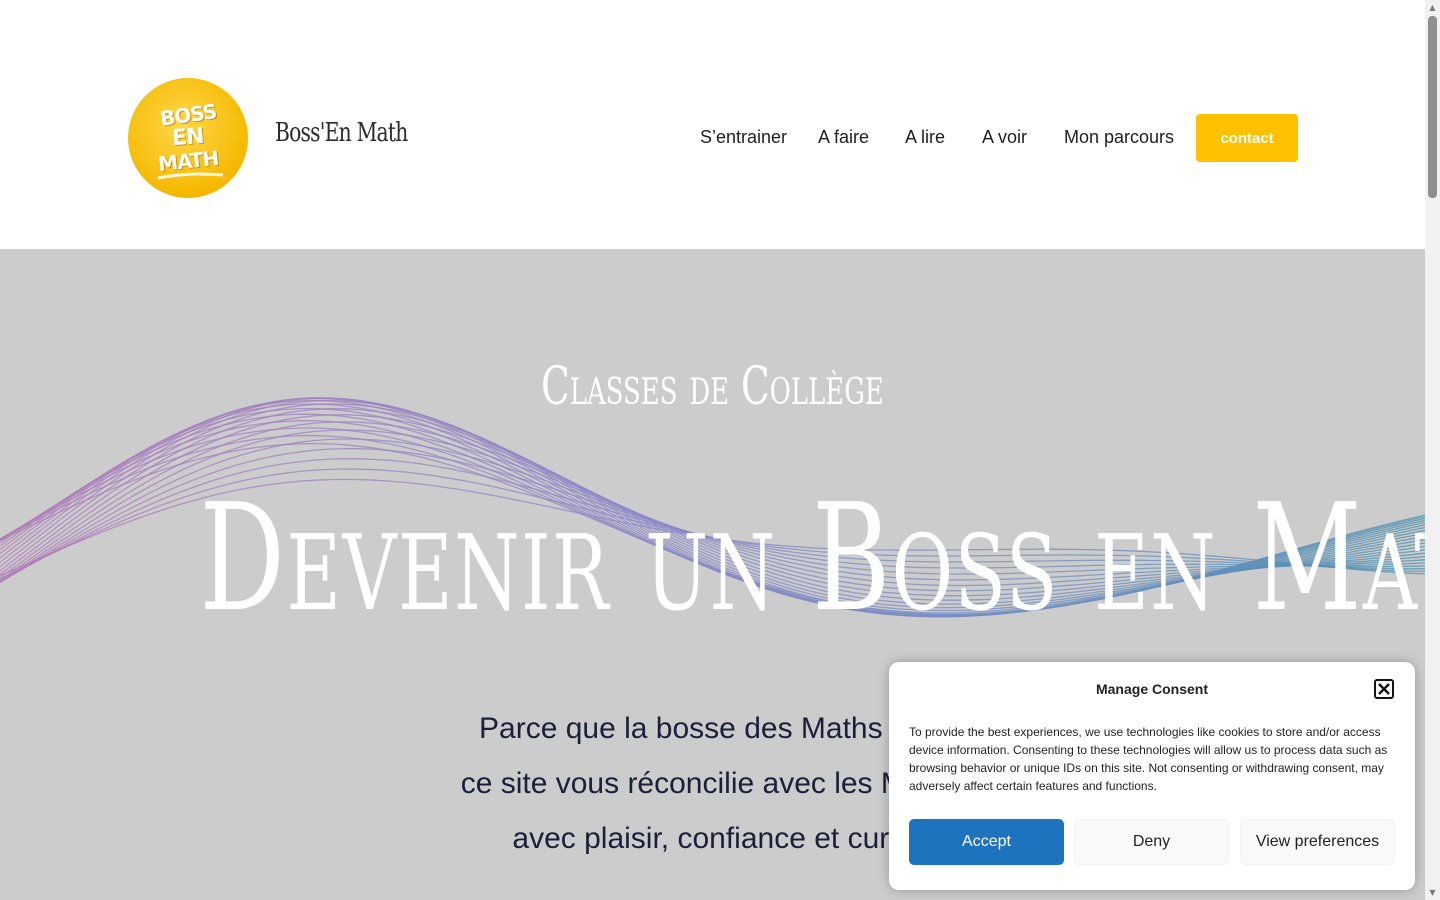  What do you see at coordinates (1384, 689) in the screenshot?
I see `close-icon` at bounding box center [1384, 689].